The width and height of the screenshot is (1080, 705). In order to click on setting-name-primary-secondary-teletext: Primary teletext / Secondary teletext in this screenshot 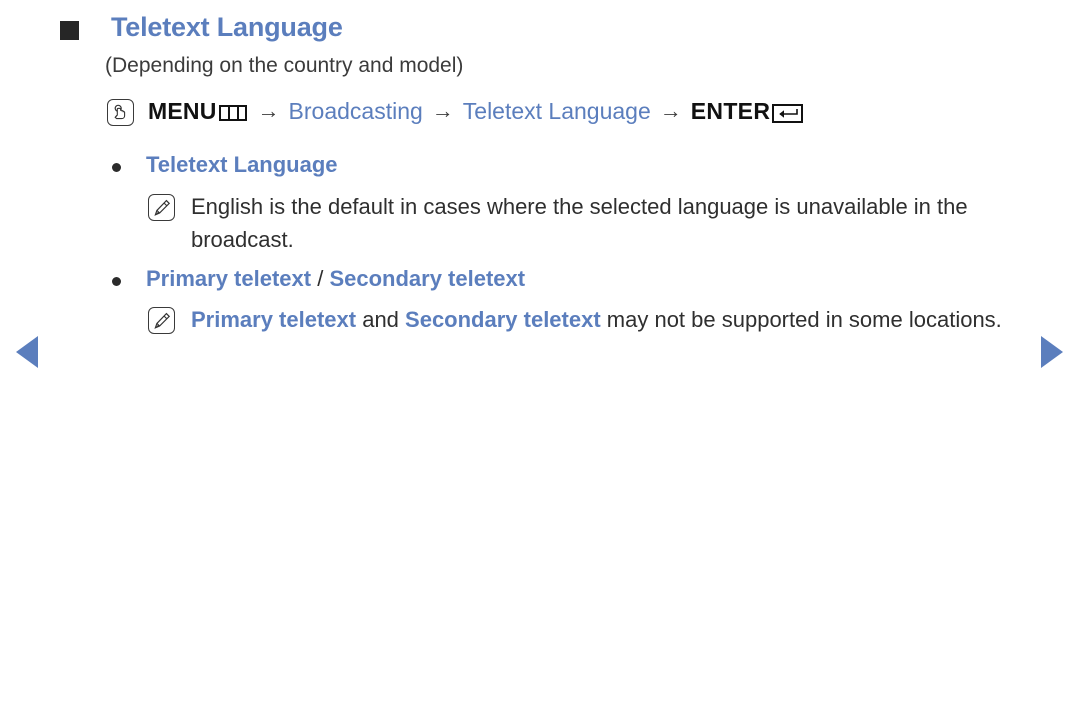, I will do `click(335, 279)`.